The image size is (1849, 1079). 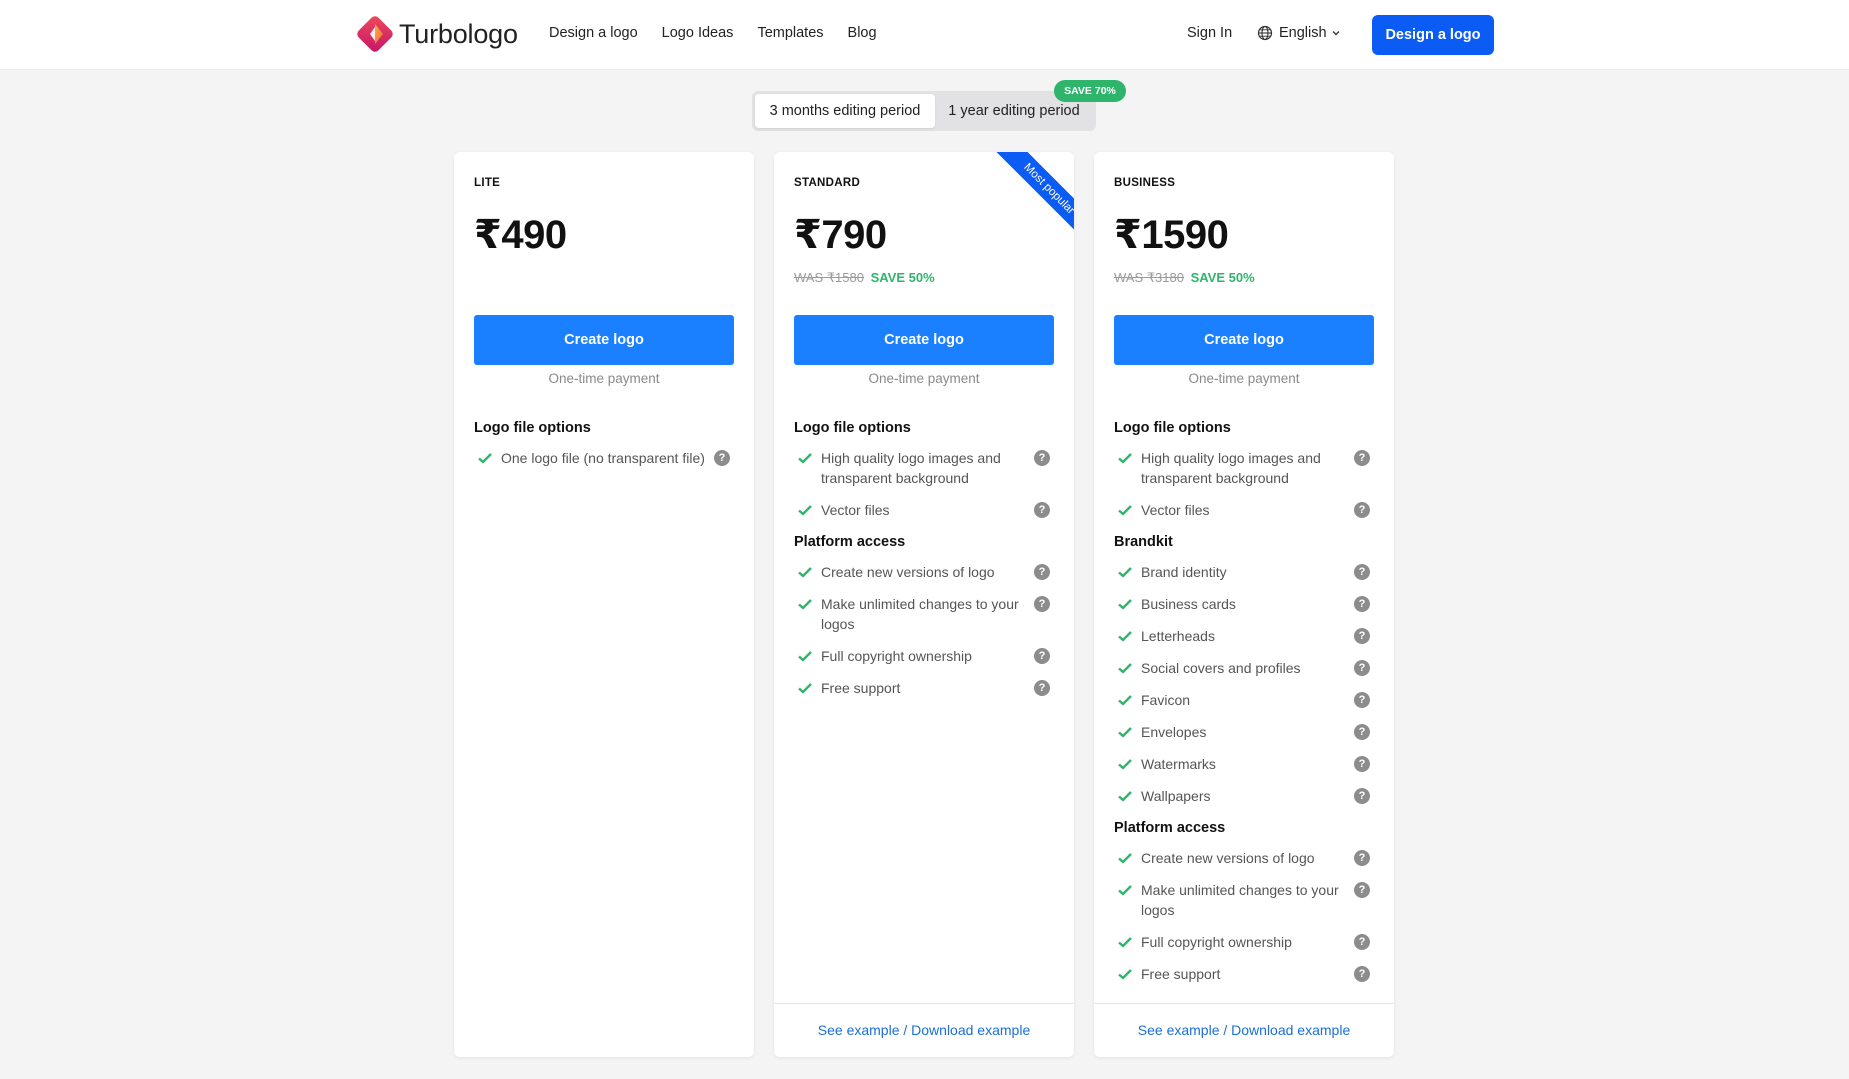 I want to click on brand-name: Turbologo, so click(x=458, y=33).